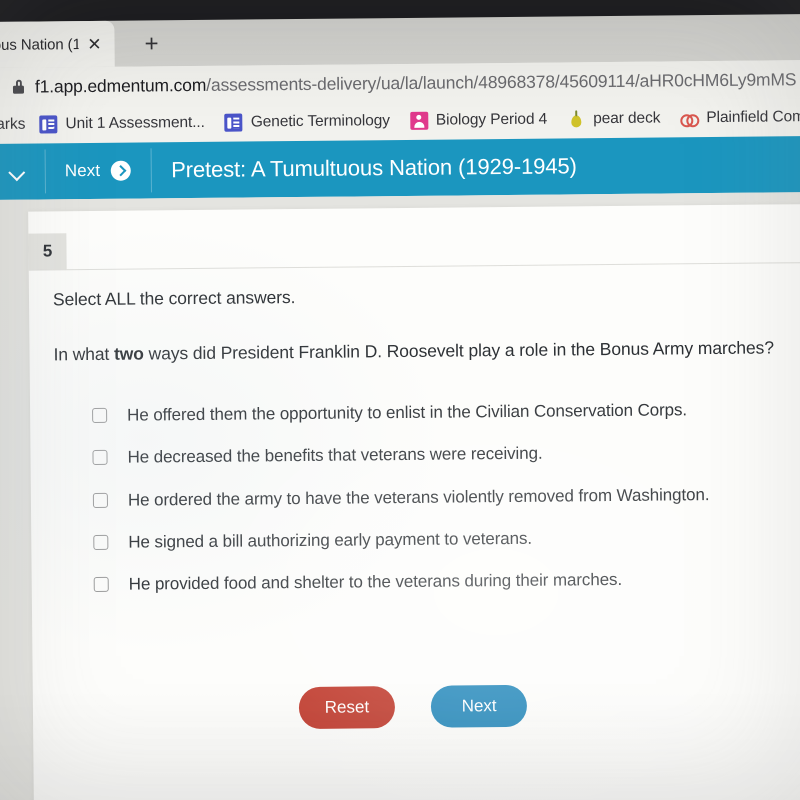  Describe the element at coordinates (174, 298) in the screenshot. I see `question-instruction: Select ALL the correct answers.` at that location.